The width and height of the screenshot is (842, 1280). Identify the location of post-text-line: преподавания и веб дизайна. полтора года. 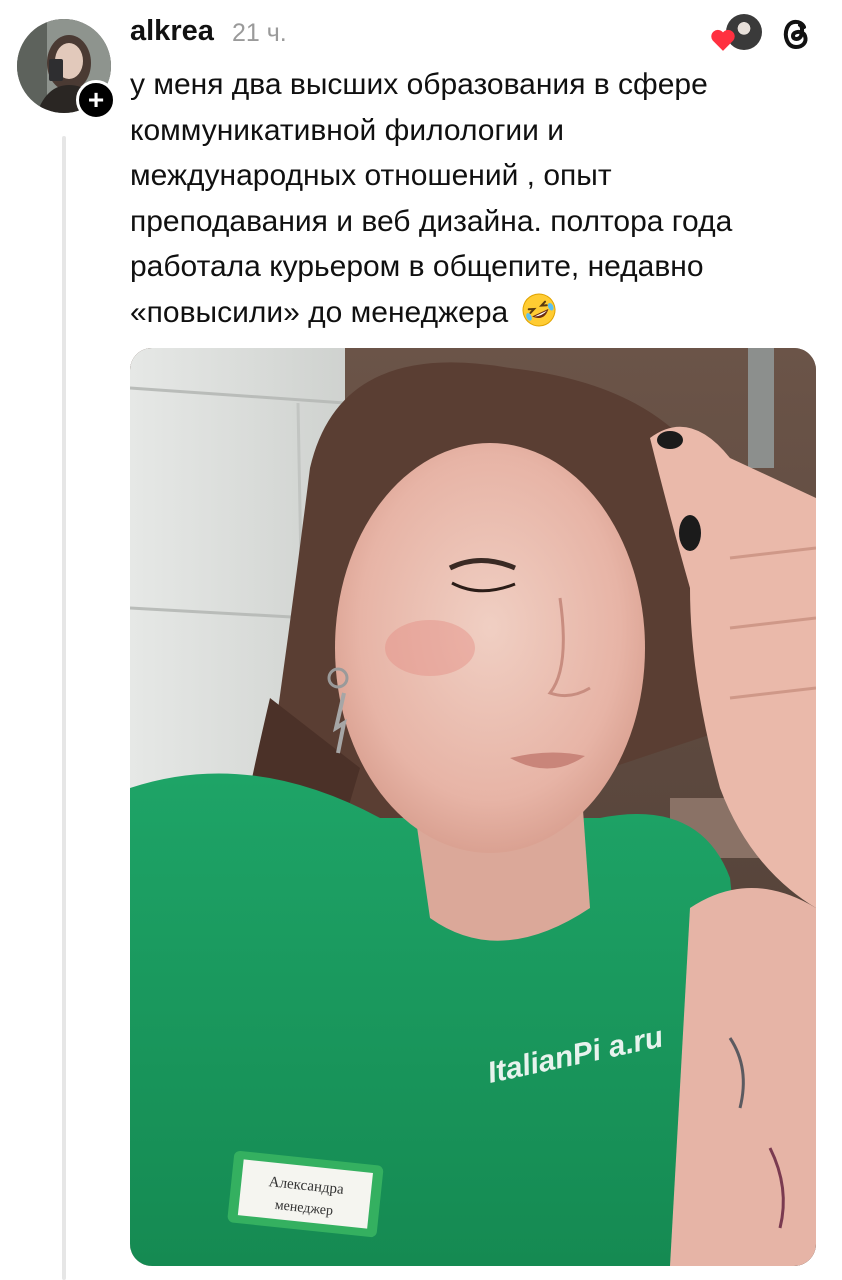
(431, 221).